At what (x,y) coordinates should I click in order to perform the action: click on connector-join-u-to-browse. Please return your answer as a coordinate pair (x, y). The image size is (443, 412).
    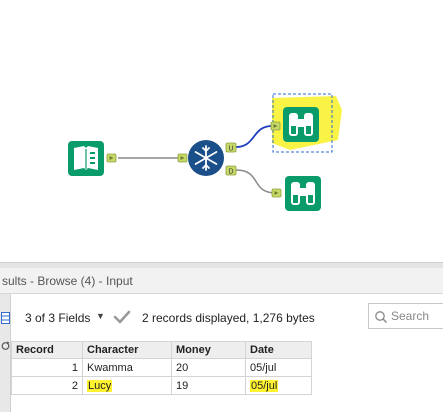
    Looking at the image, I should click on (254, 136).